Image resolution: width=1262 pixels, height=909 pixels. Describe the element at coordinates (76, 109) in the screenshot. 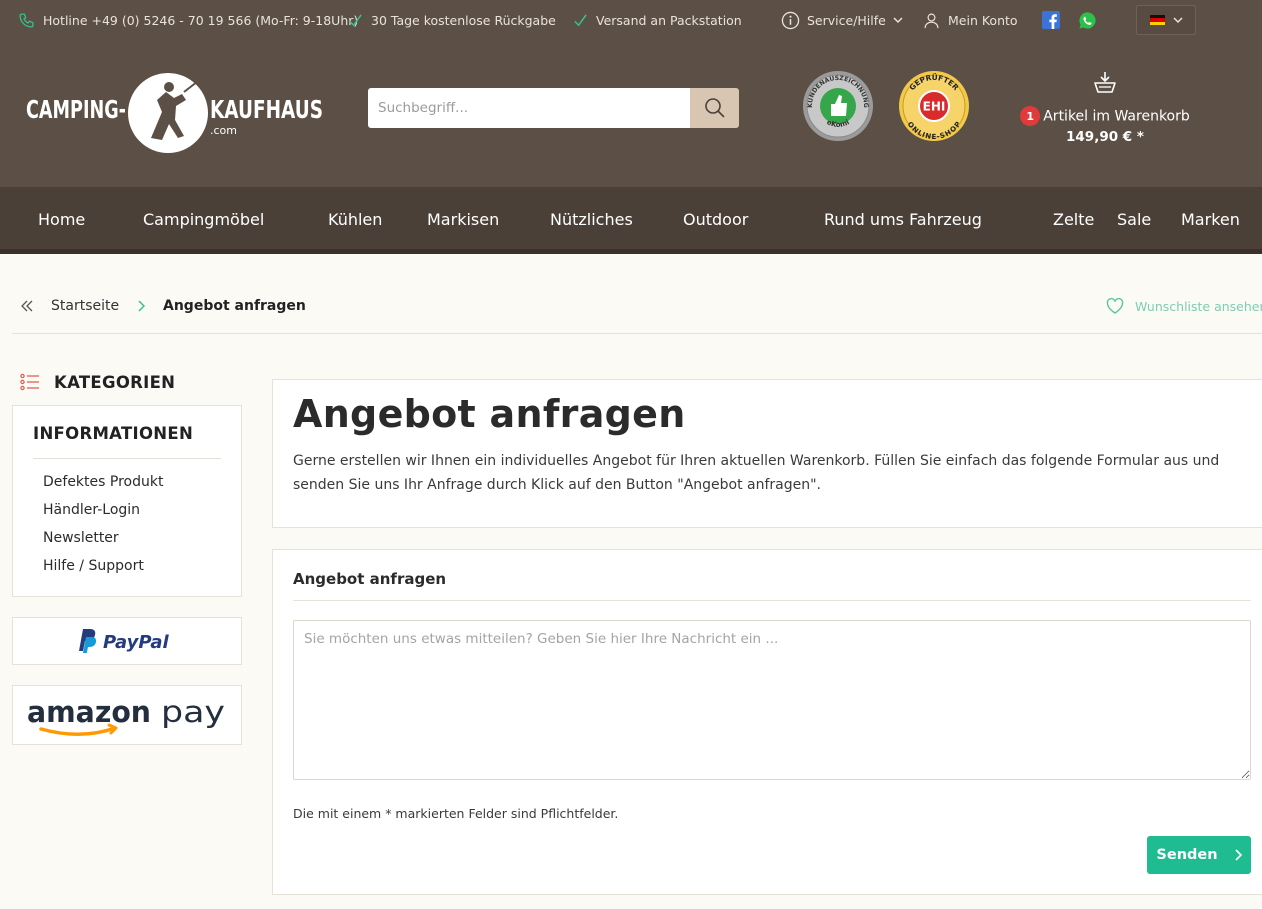

I see `logo-left-text: CAMPING-` at that location.